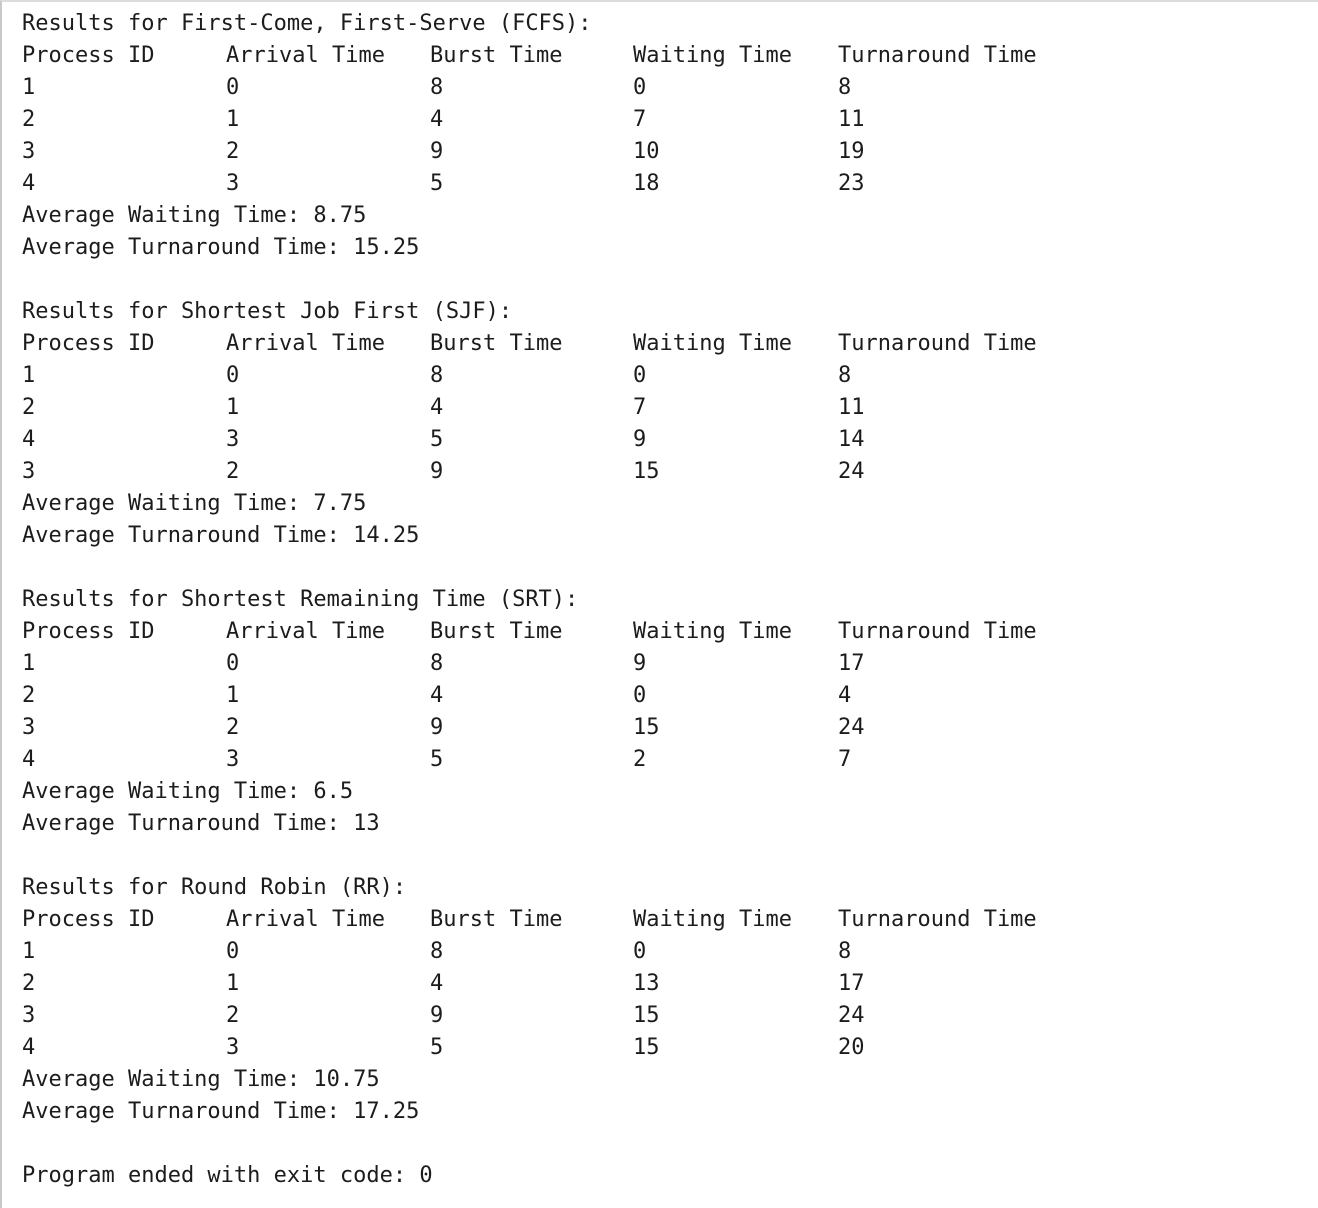 The width and height of the screenshot is (1318, 1208). I want to click on table-cell: 17, so click(851, 983).